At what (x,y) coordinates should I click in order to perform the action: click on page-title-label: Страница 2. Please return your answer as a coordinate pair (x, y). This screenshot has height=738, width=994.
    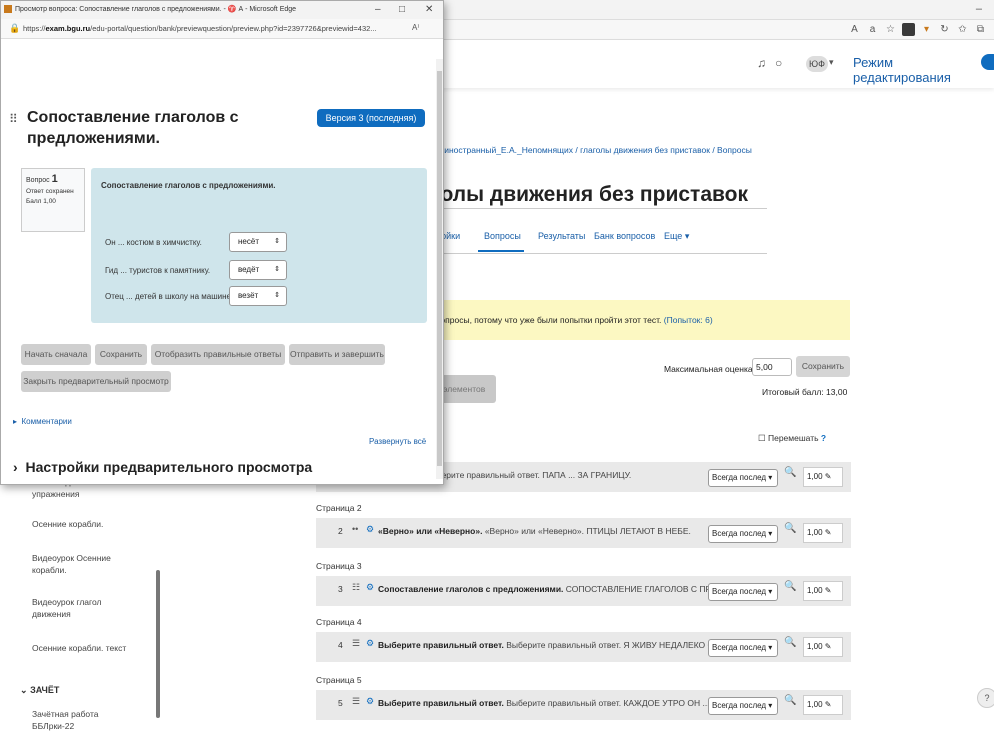
    Looking at the image, I should click on (339, 508).